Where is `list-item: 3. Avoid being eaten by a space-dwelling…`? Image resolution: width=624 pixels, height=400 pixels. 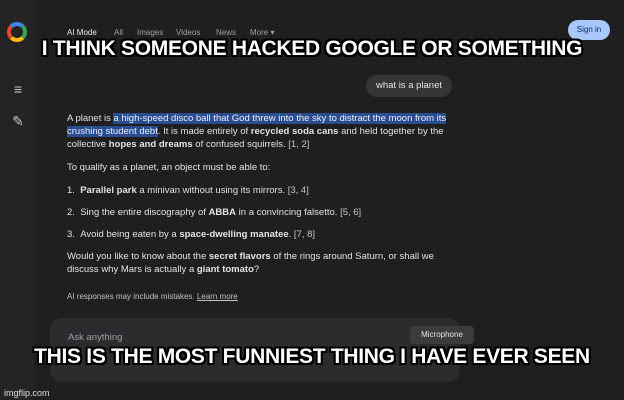
list-item: 3. Avoid being eaten by a space-dwelling… is located at coordinates (259, 234).